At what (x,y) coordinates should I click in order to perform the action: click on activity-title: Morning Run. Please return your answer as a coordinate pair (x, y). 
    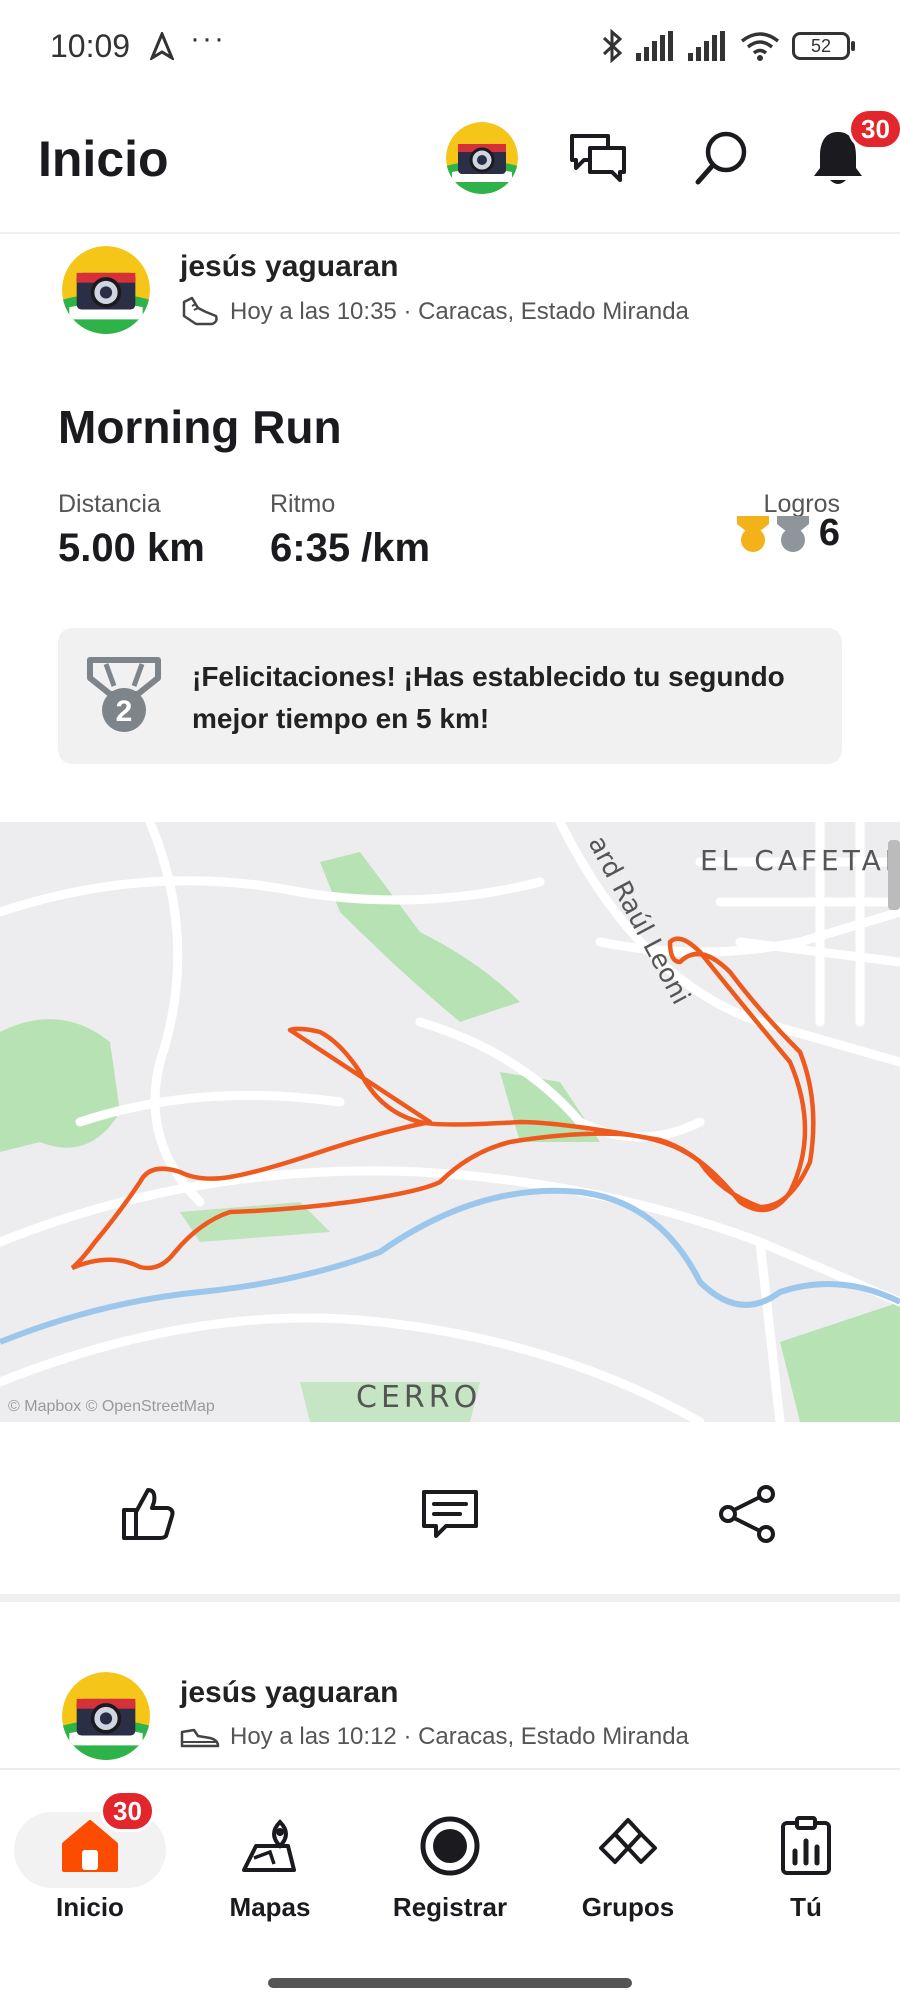
    Looking at the image, I should click on (200, 427).